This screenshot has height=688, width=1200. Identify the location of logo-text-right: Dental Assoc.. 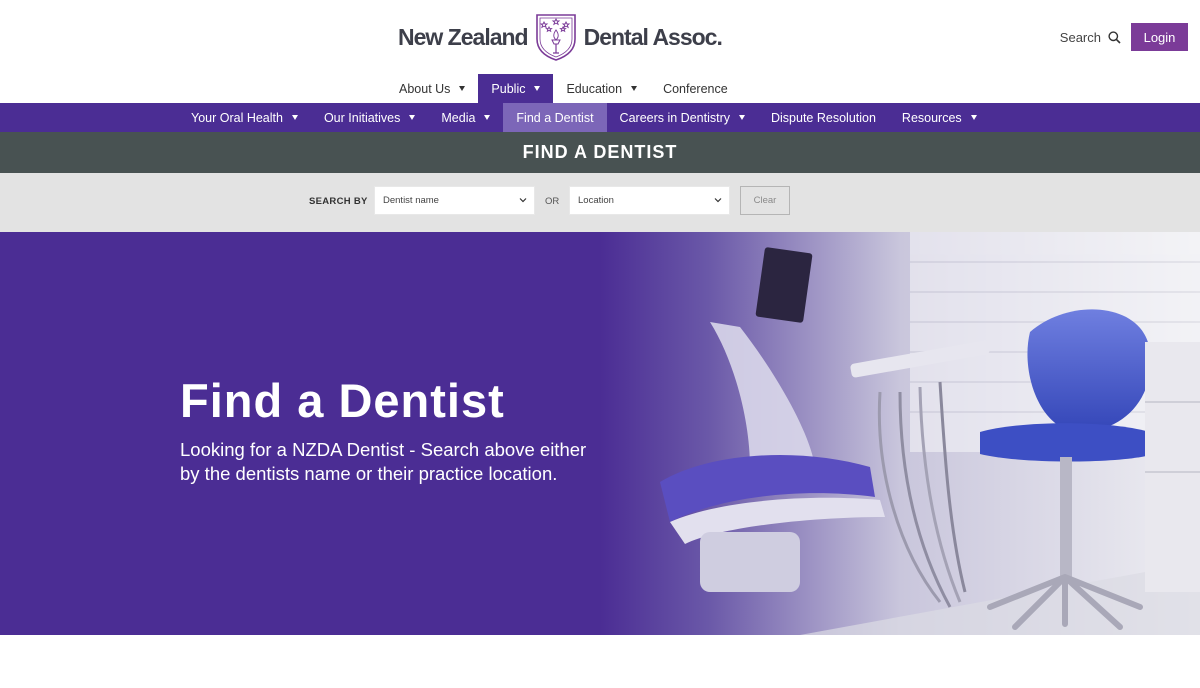
(653, 36).